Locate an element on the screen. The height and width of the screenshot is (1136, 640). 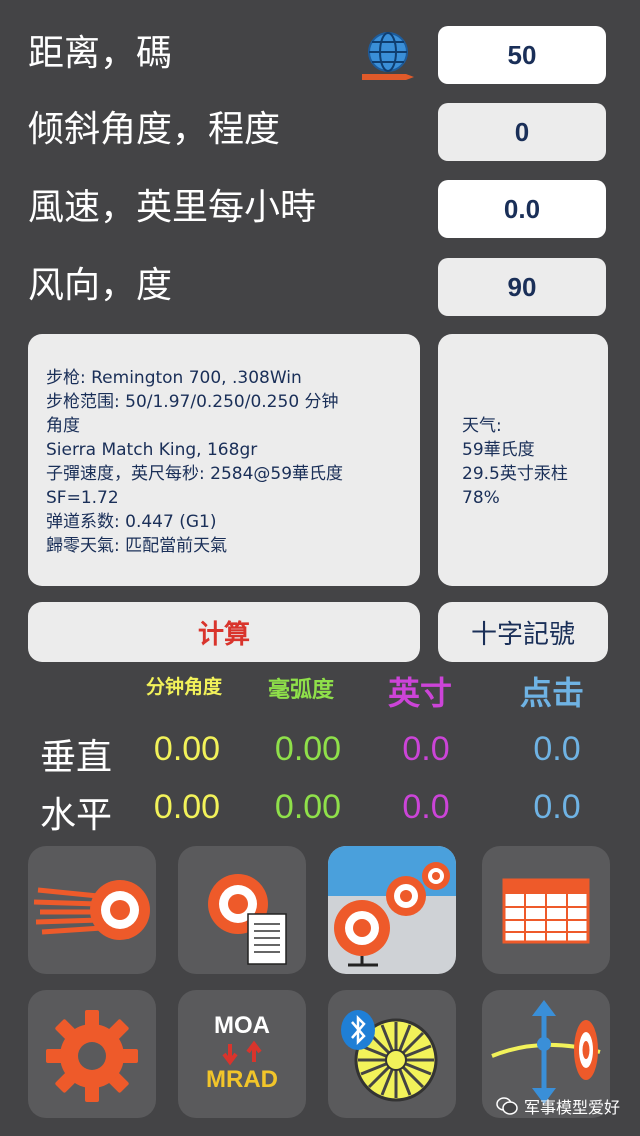
mrad-label: MRAD is located at coordinates (242, 1079).